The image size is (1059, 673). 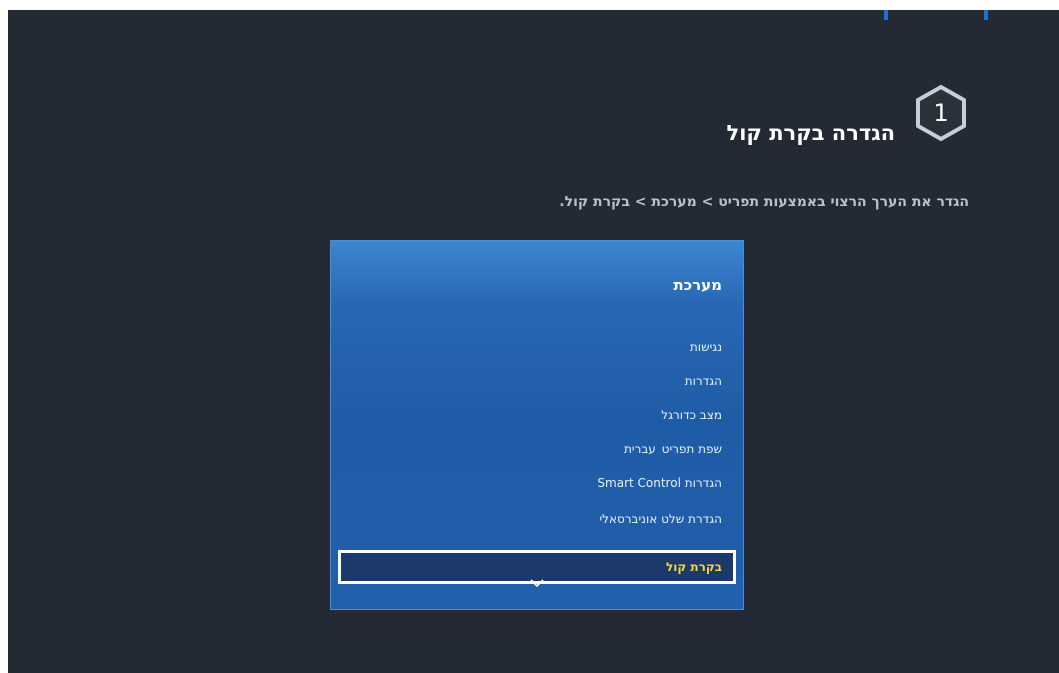 I want to click on step-badge: 1, so click(x=941, y=113).